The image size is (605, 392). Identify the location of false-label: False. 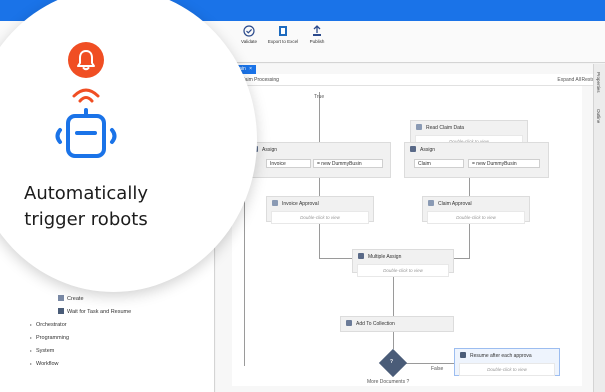
(437, 369).